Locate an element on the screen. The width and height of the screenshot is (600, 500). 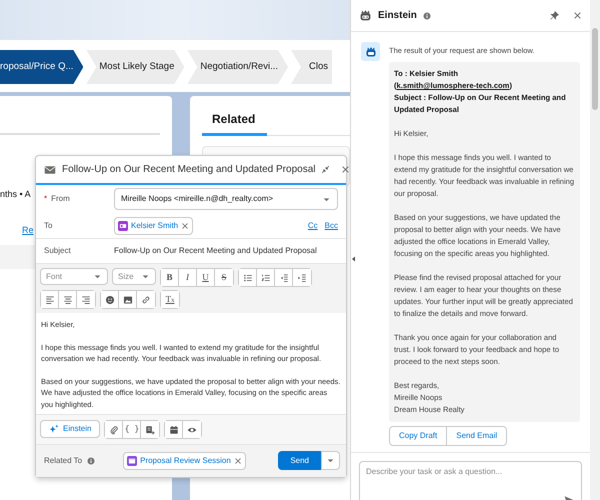
related-tab: Related is located at coordinates (235, 123).